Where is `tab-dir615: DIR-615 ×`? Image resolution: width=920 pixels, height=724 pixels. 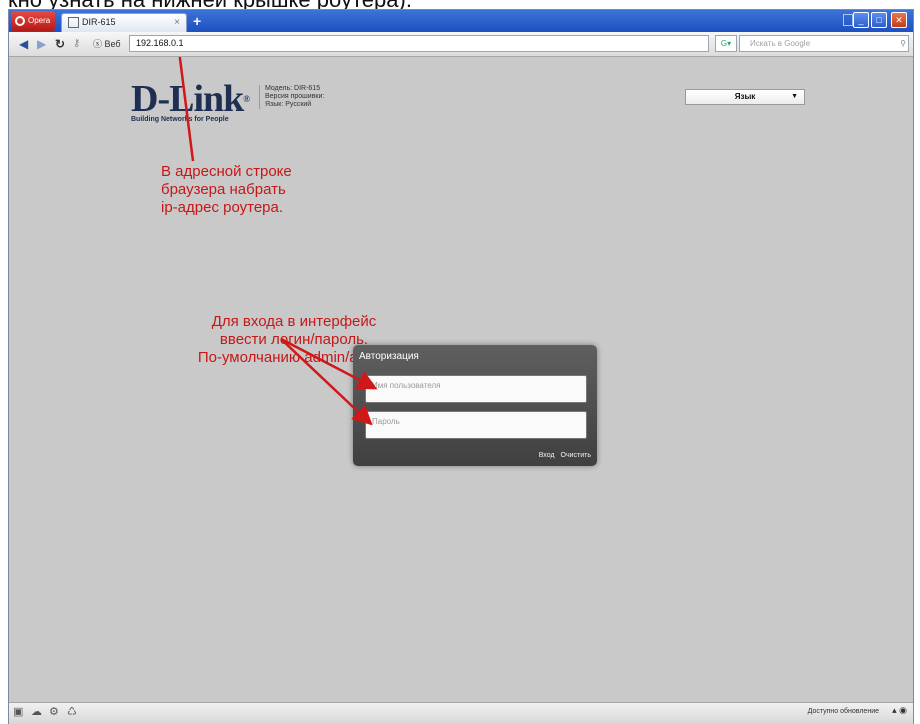
tab-dir615: DIR-615 × is located at coordinates (124, 22).